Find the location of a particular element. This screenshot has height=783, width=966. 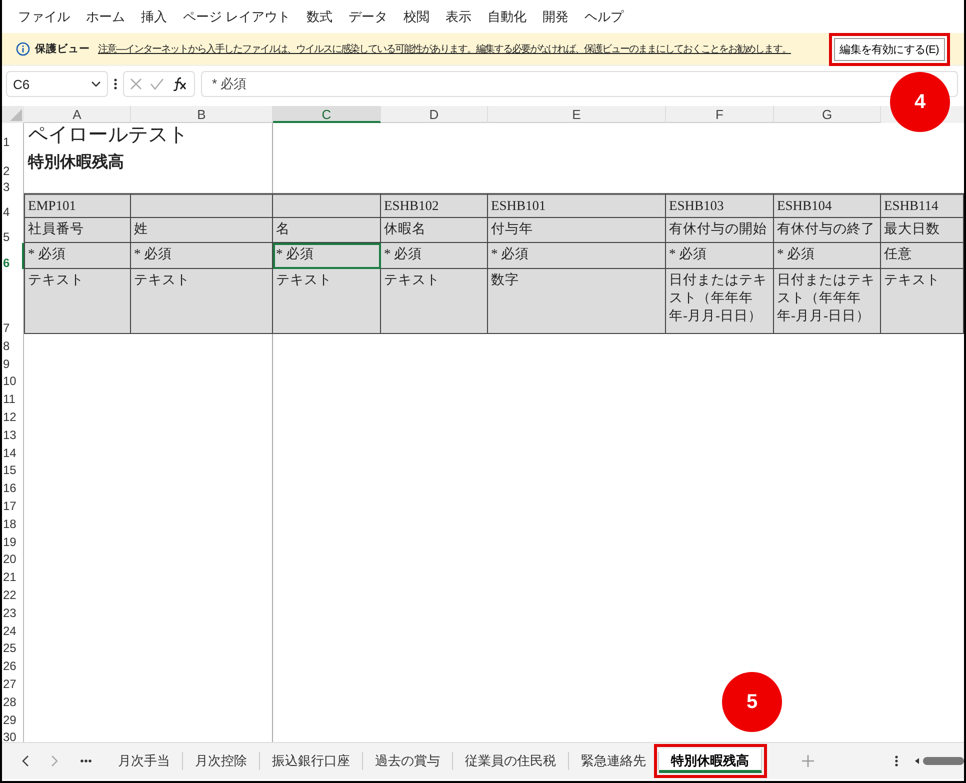

row-number: 25 is located at coordinates (13, 645).